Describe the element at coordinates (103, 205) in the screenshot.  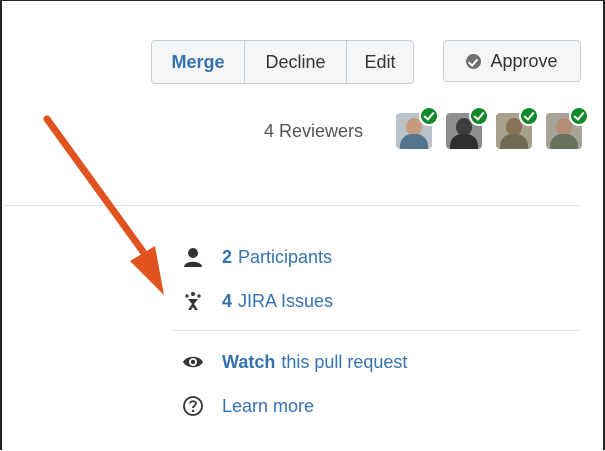
I see `annotation-arrow` at that location.